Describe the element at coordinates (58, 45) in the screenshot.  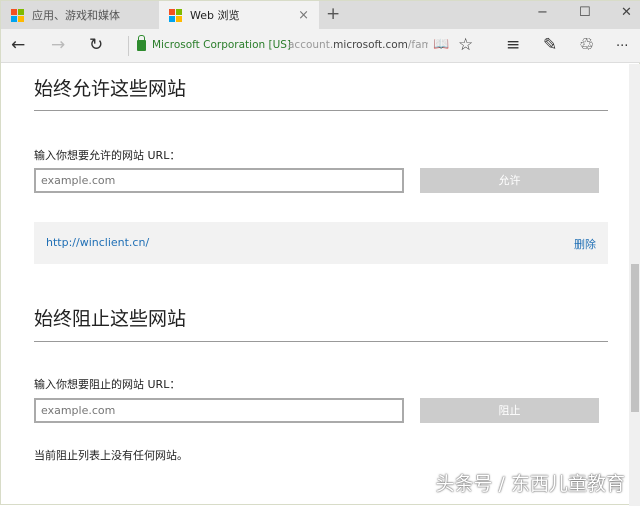
I see `forward-button: →` at that location.